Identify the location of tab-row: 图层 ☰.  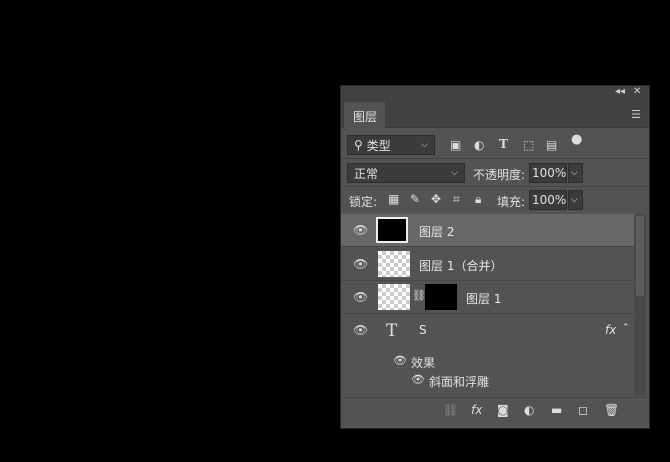
(495, 114).